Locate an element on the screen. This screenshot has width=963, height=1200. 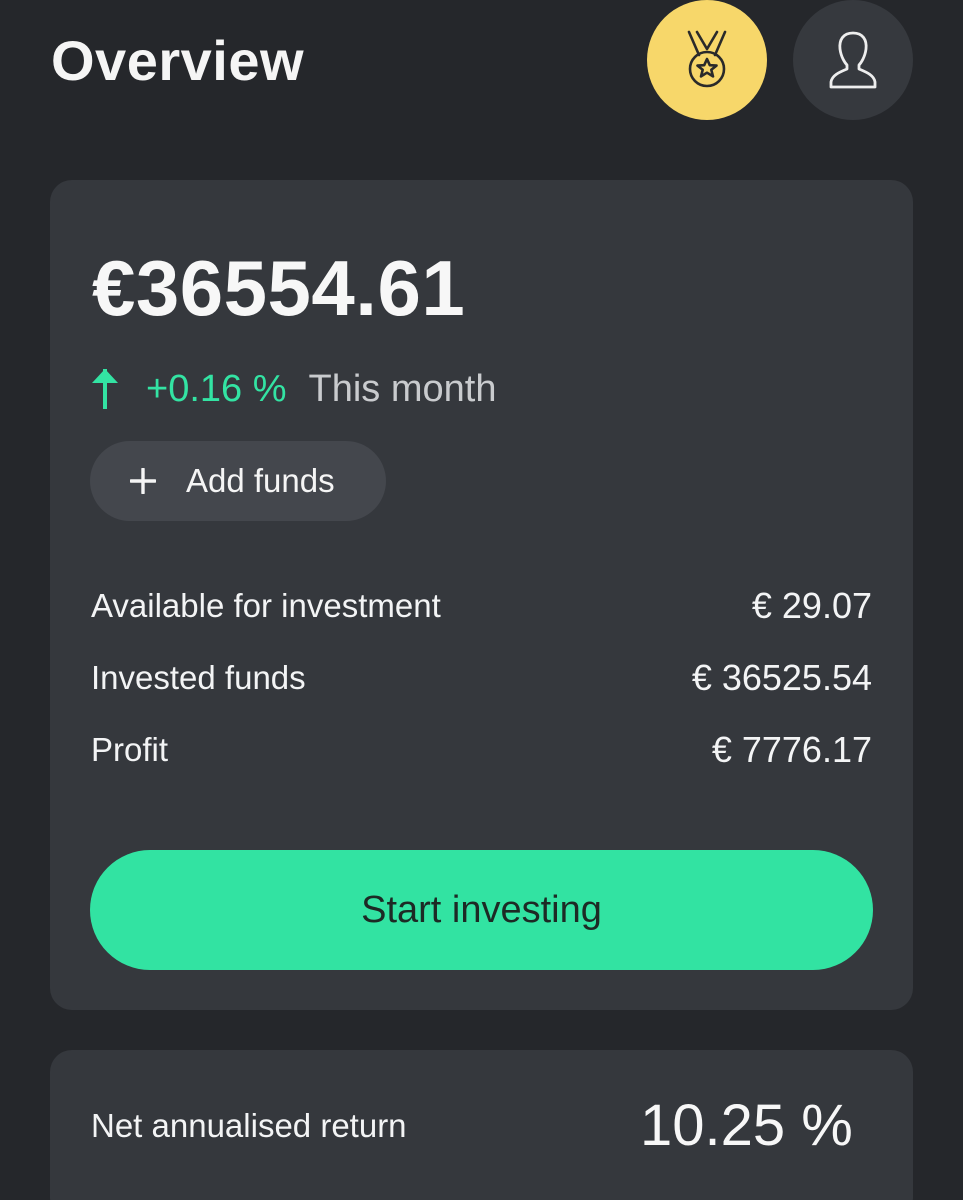
add-funds-label: Add funds is located at coordinates (260, 480).